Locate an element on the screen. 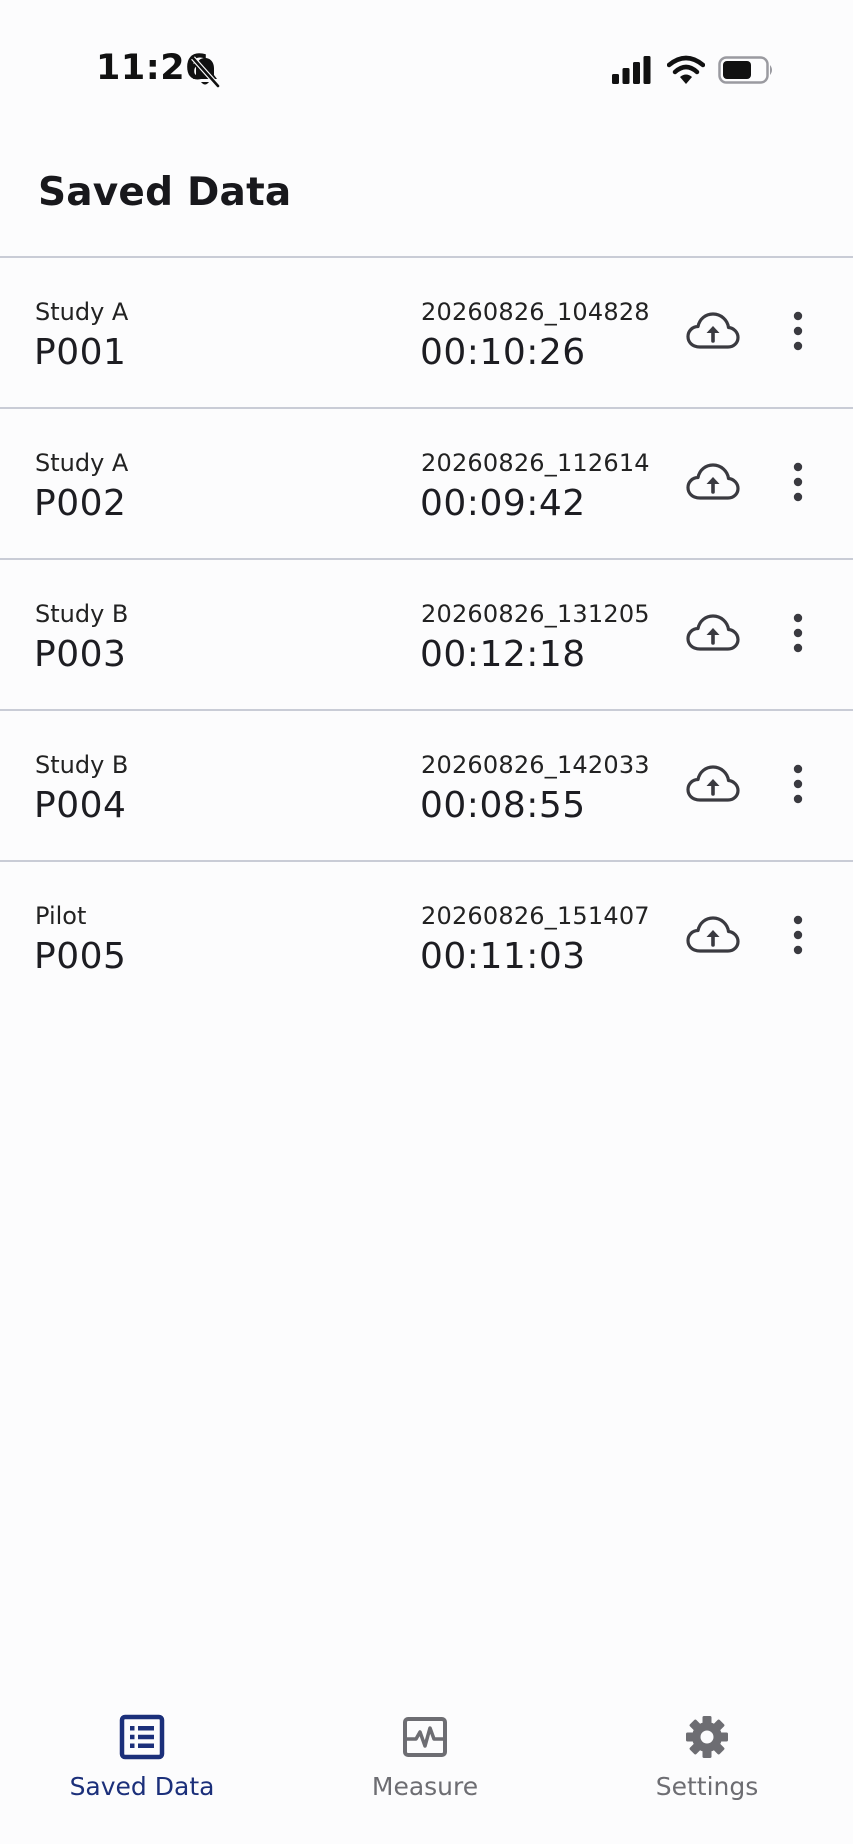 Image resolution: width=853 pixels, height=1844 pixels. gear-icon is located at coordinates (707, 1737).